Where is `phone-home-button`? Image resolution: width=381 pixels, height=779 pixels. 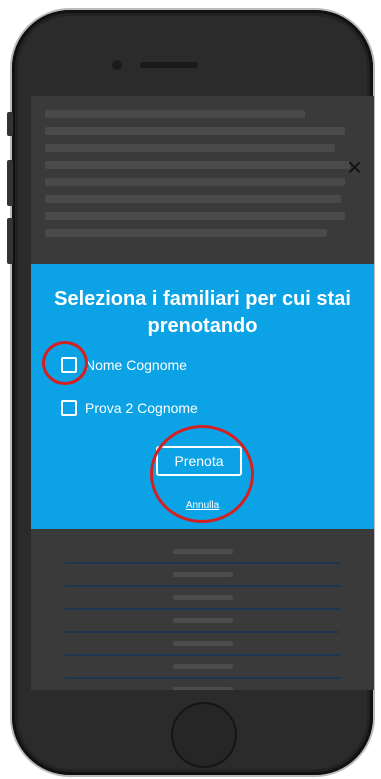
phone-home-button is located at coordinates (204, 735).